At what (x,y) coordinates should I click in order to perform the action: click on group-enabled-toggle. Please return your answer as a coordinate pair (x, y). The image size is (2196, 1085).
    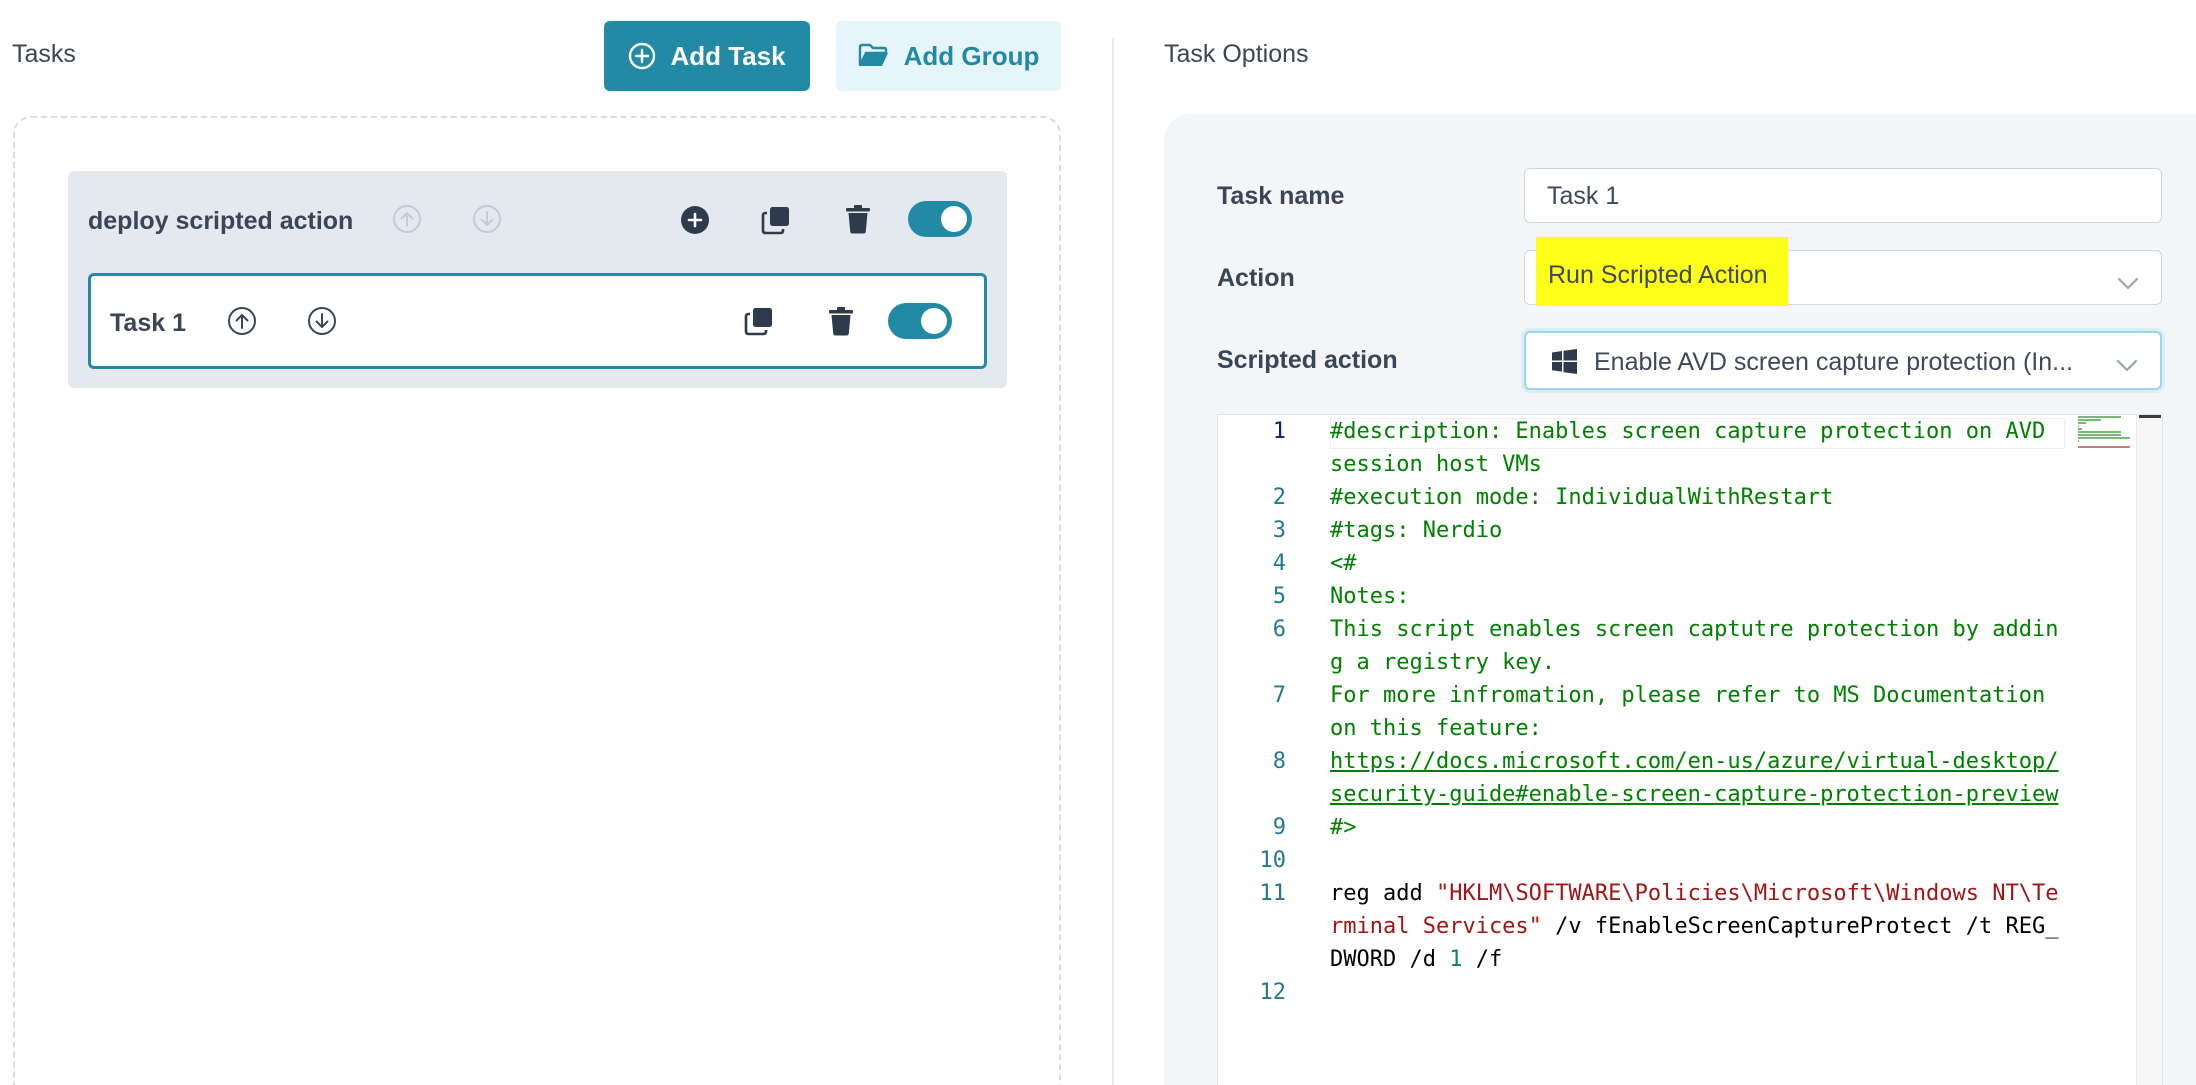
    Looking at the image, I should click on (940, 219).